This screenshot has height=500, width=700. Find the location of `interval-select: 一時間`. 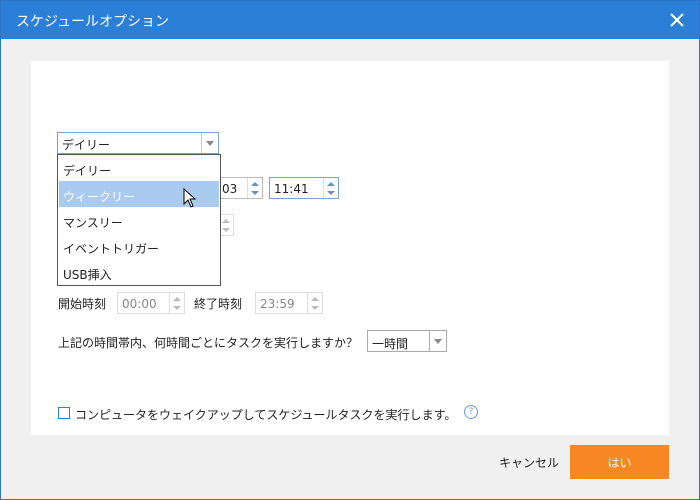

interval-select: 一時間 is located at coordinates (407, 341).